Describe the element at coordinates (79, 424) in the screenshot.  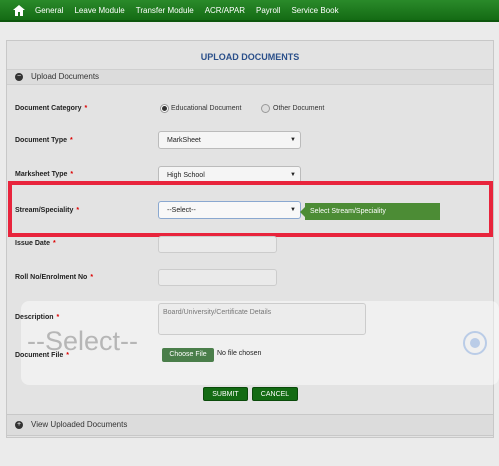
I see `footer-section-title: View Uploaded Documents` at that location.